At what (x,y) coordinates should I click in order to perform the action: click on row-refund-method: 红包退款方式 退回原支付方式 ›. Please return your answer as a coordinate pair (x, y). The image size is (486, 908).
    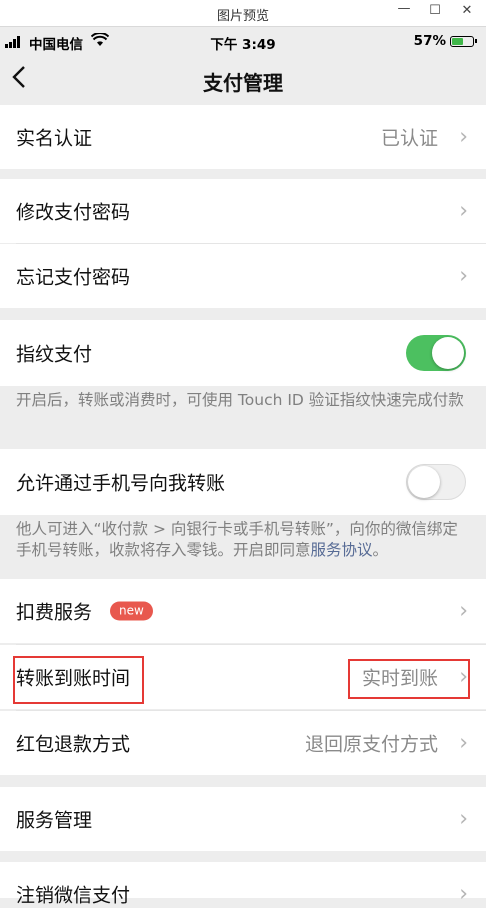
    Looking at the image, I should click on (243, 743).